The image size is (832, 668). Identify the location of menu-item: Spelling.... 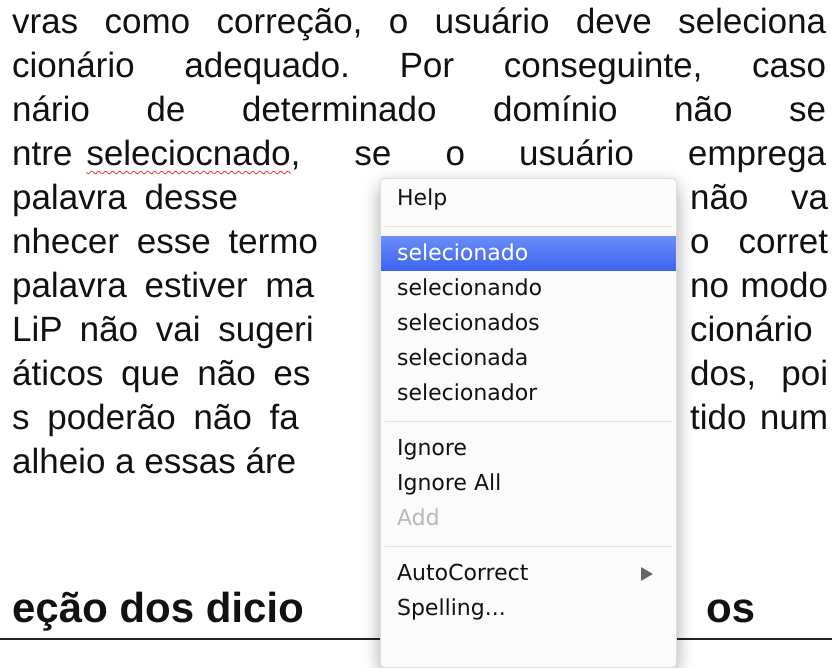
(528, 608).